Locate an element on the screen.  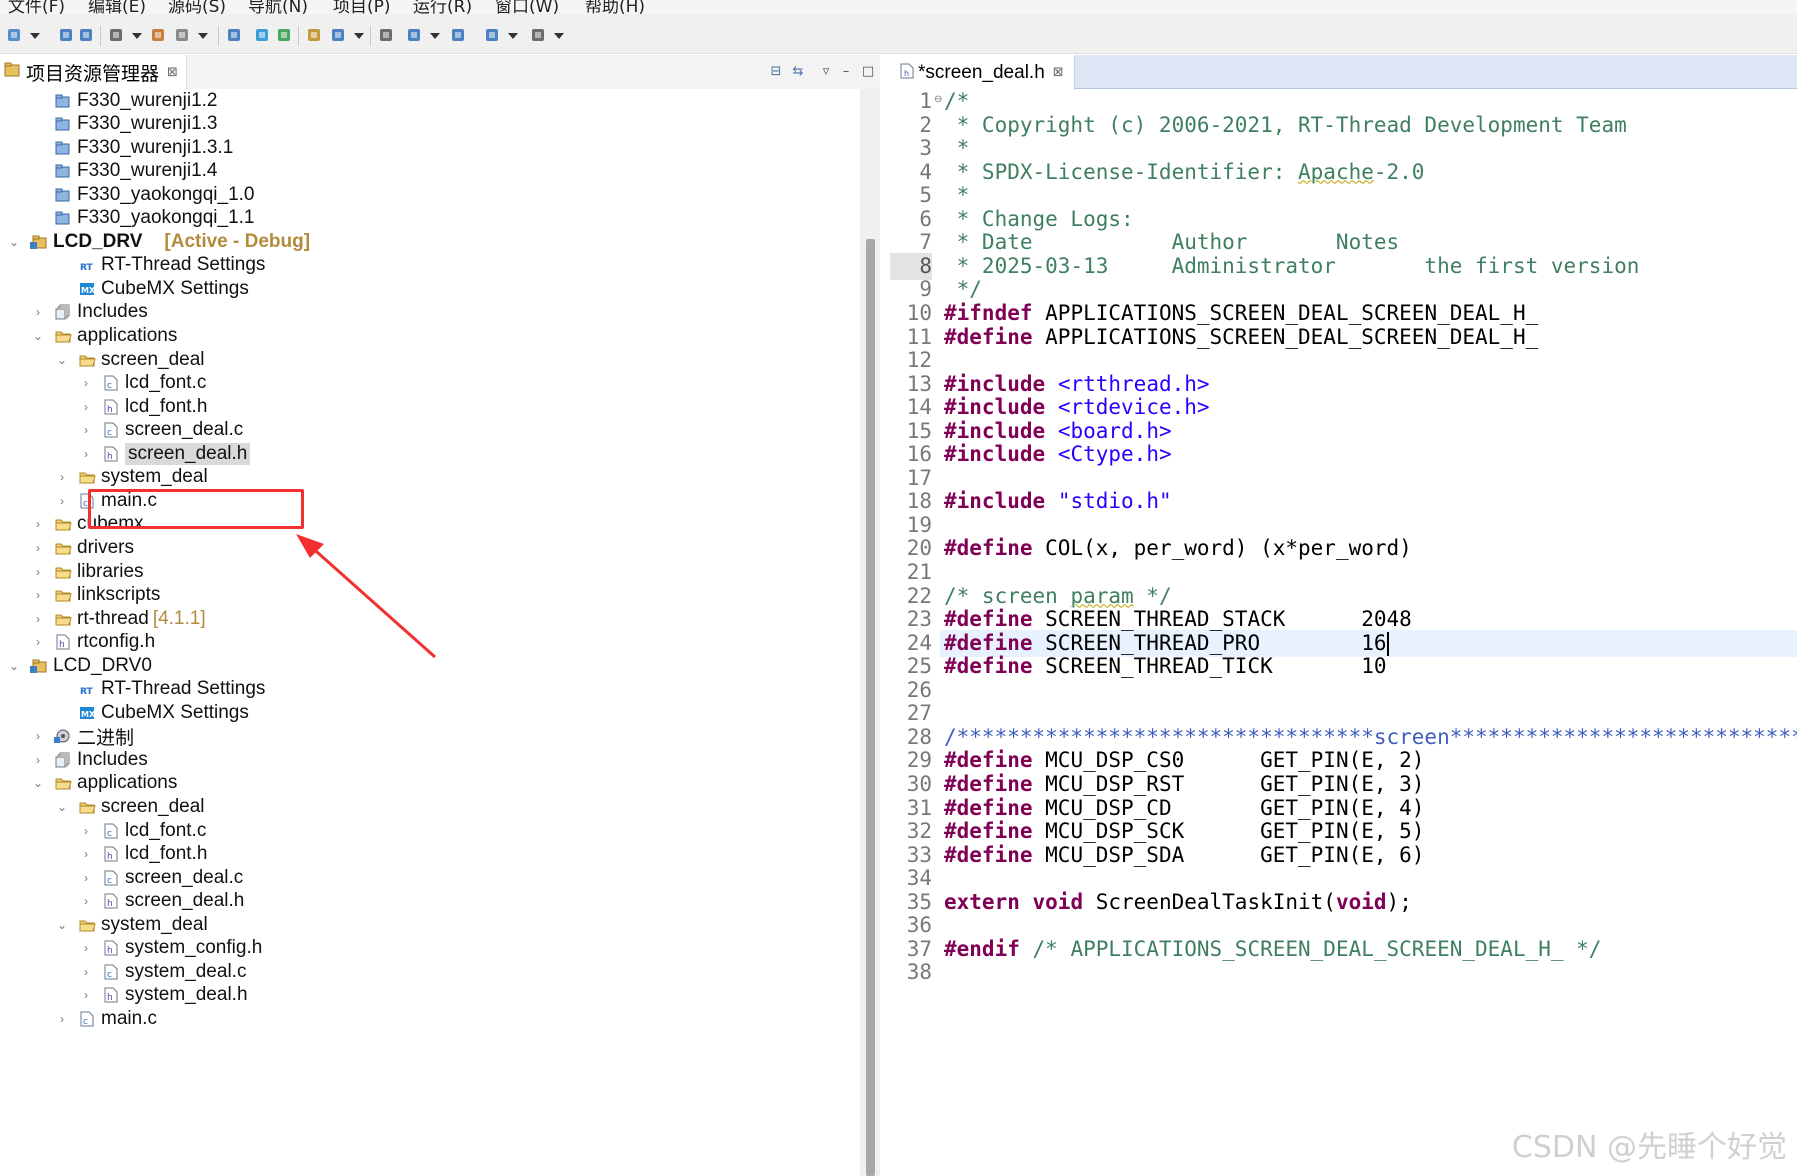
stack-icon is located at coordinates (458, 35).